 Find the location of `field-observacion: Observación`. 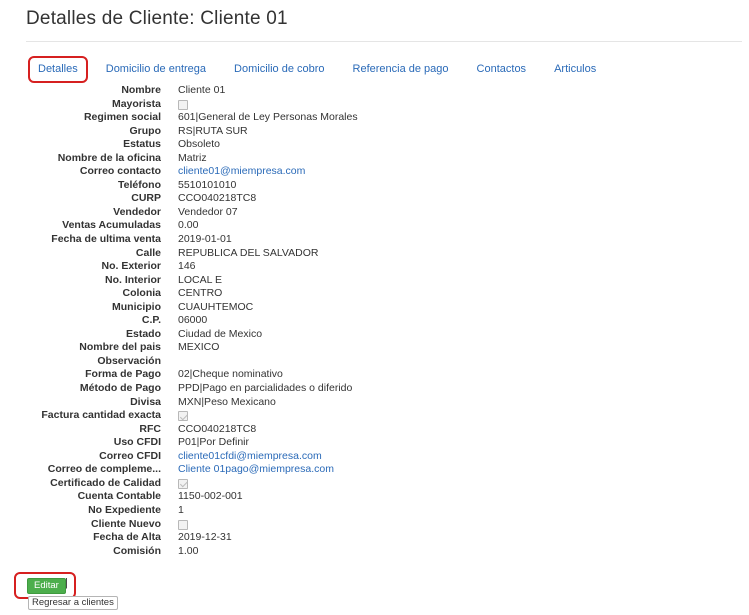

field-observacion: Observación is located at coordinates (260, 362).